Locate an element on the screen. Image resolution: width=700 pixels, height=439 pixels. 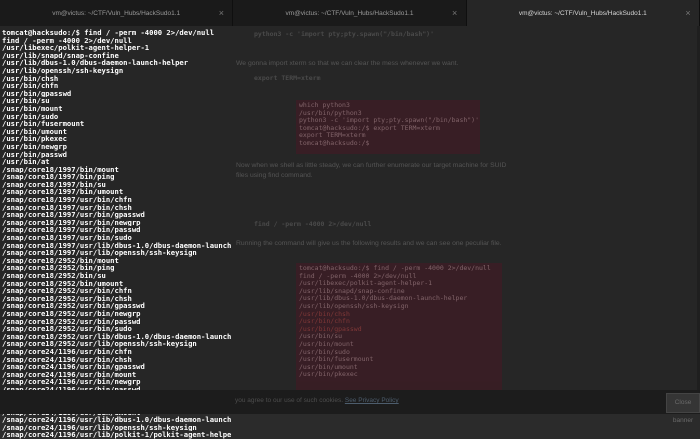
terminal-line: /usr/bin/umount is located at coordinates (34, 131).